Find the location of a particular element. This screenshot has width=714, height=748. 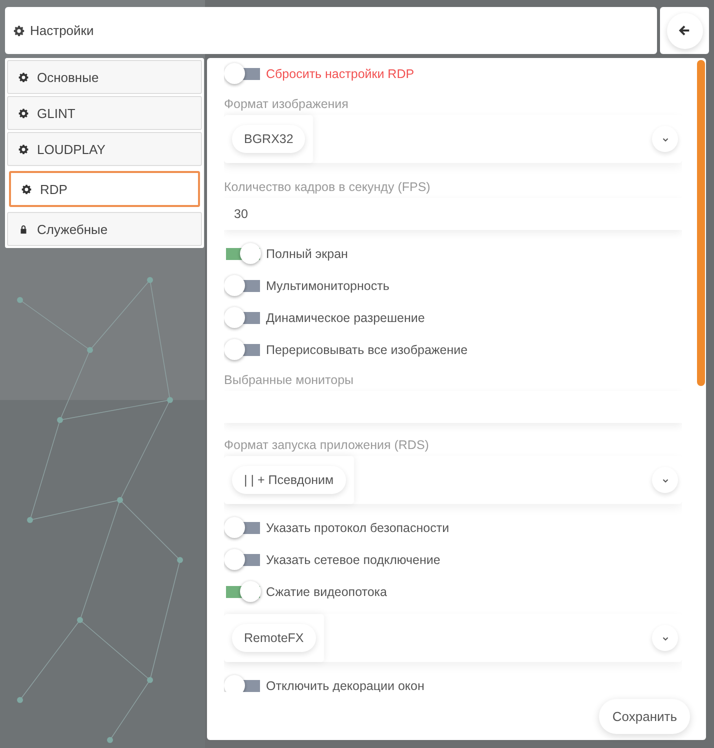

field-label: Формат изображения is located at coordinates (287, 104).